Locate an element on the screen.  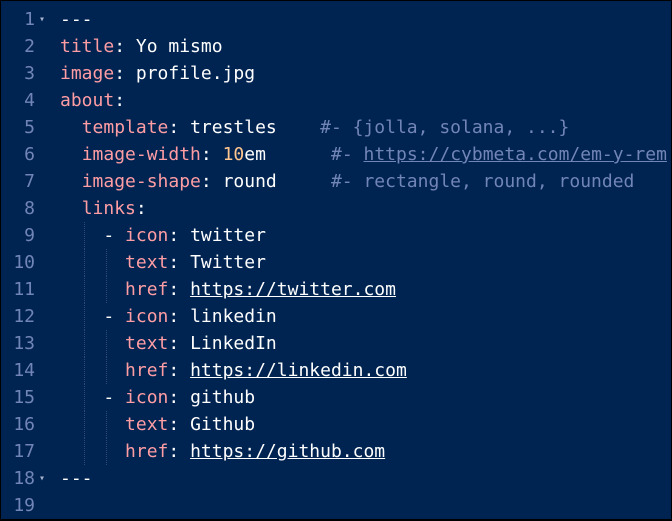
code-line: 17 href: https://github.com is located at coordinates (336, 451).